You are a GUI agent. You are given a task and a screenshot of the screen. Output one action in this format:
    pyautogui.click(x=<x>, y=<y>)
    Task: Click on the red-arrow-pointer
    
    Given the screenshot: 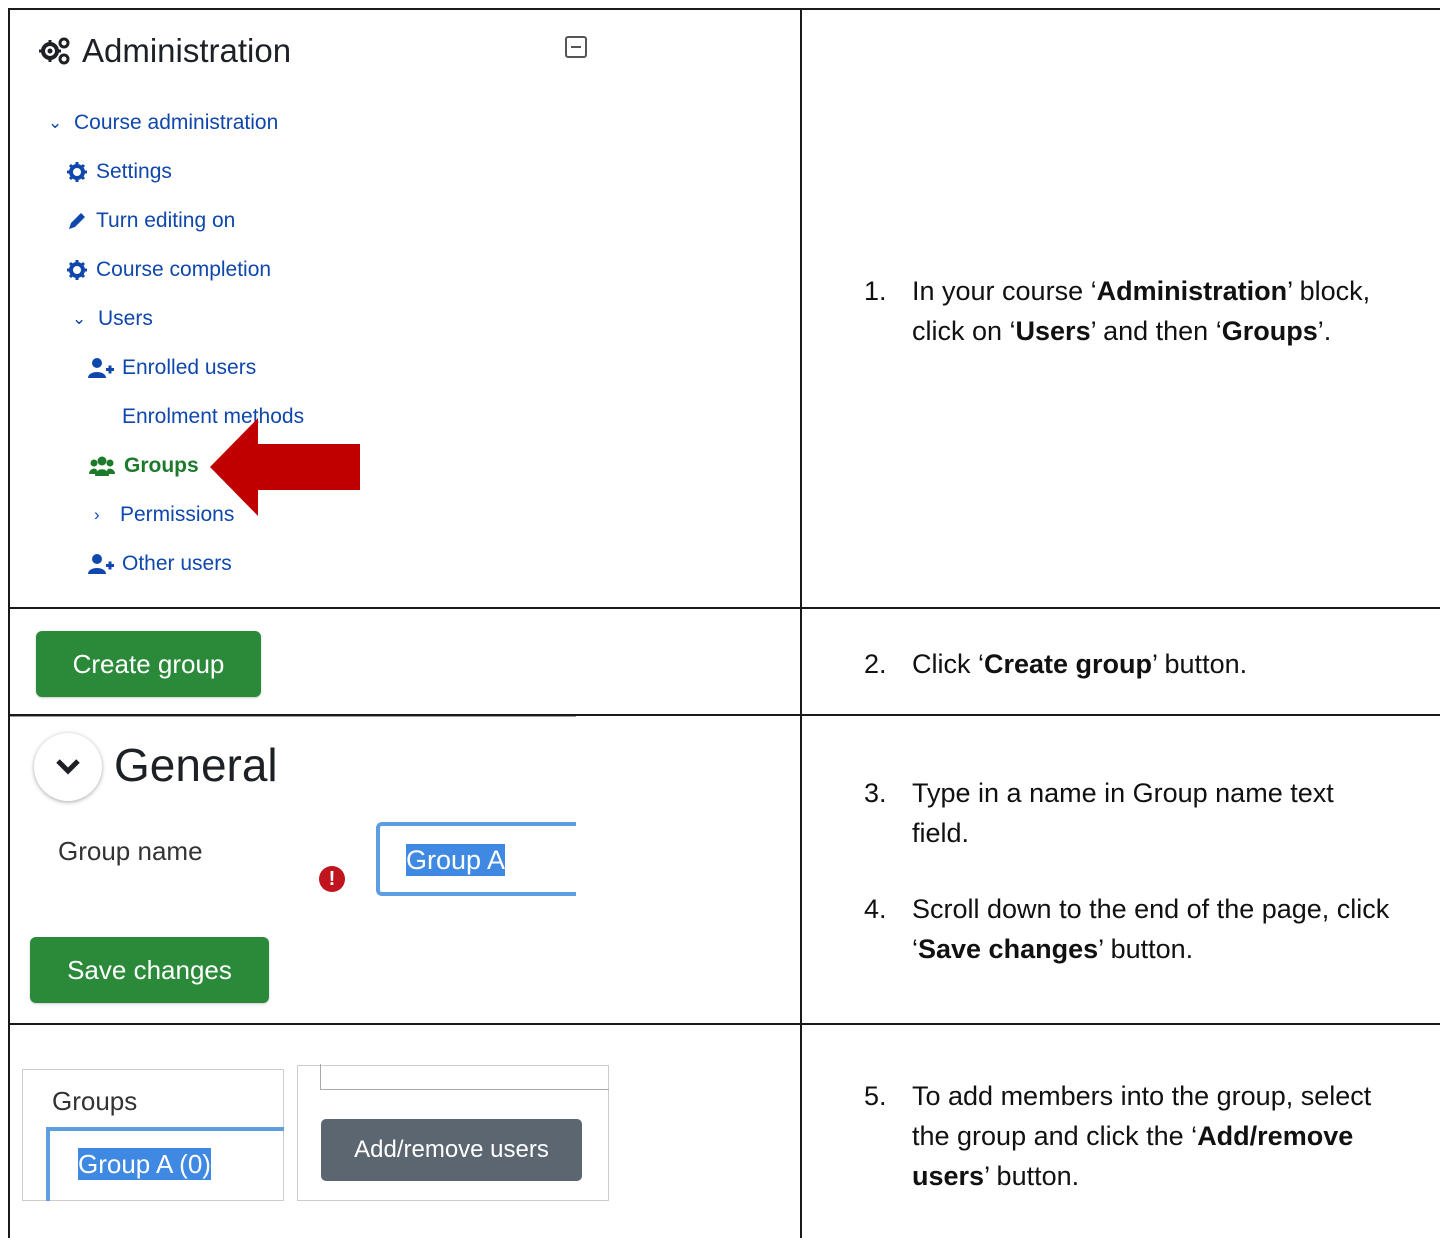 What is the action you would take?
    pyautogui.click(x=285, y=467)
    